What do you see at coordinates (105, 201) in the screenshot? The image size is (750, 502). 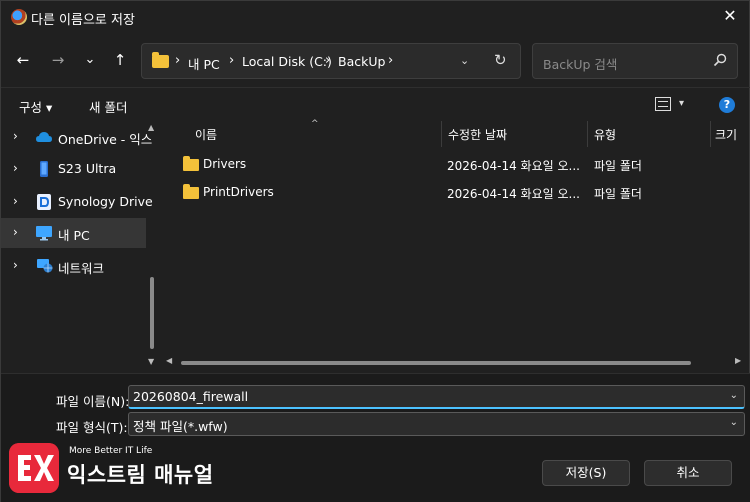 I see `sidebar-item-label: Synology Drive` at bounding box center [105, 201].